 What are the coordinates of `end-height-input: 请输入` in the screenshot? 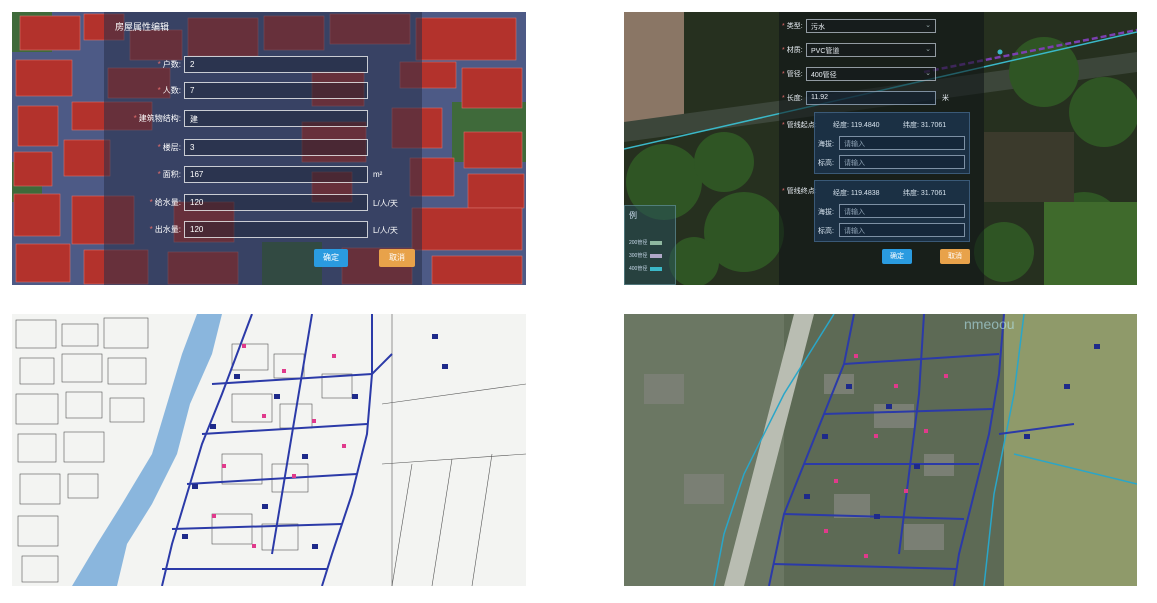 It's located at (902, 230).